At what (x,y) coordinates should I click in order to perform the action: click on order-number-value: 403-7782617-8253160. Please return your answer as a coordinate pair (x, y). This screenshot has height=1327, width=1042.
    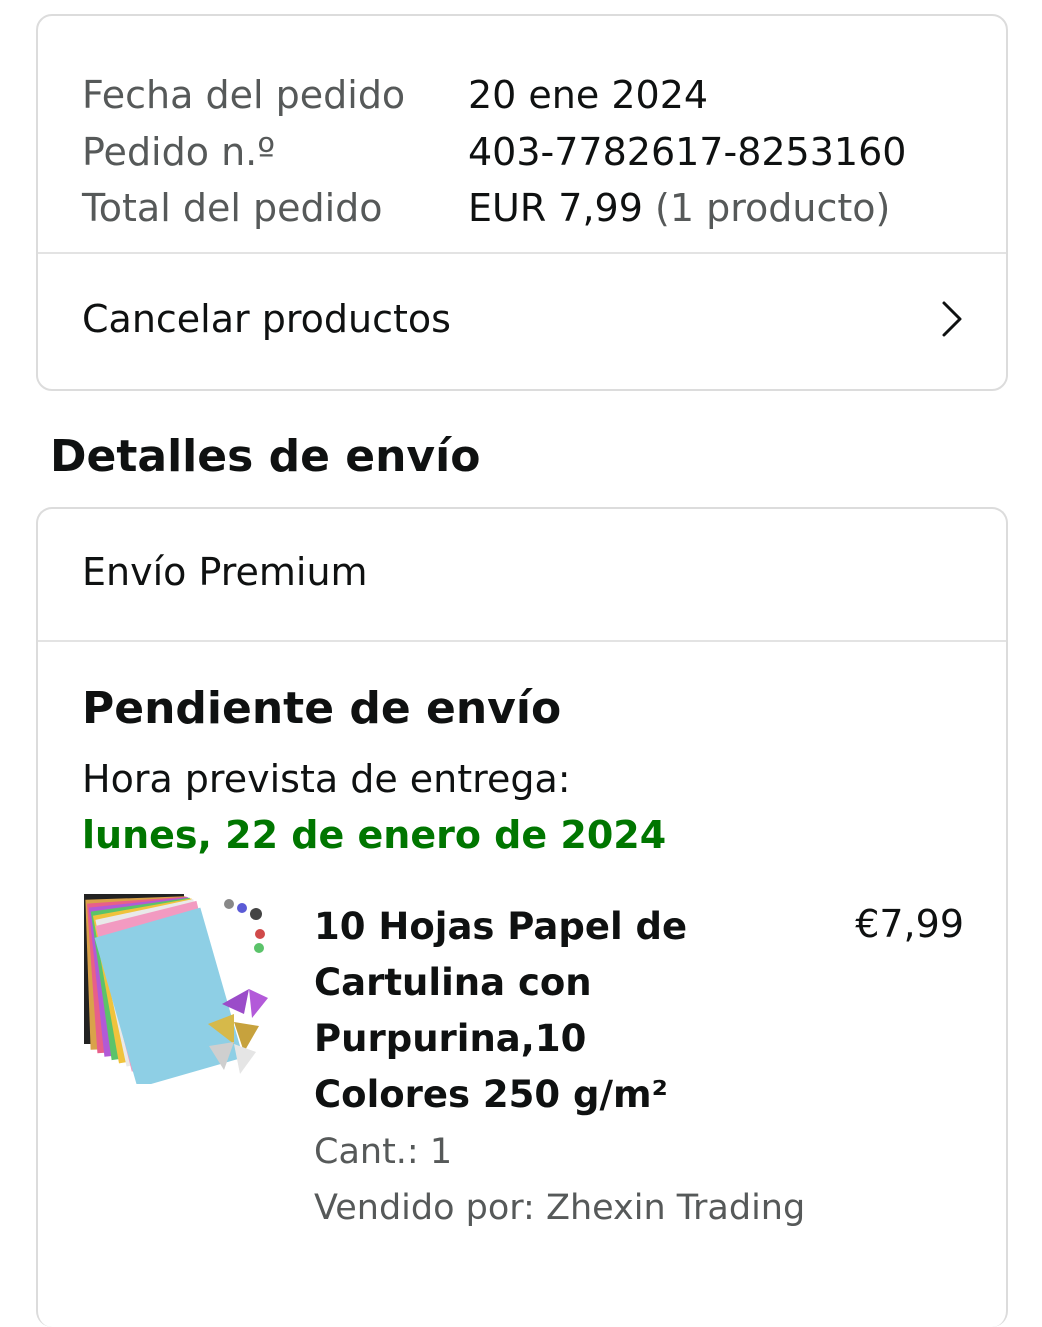
    Looking at the image, I should click on (687, 152).